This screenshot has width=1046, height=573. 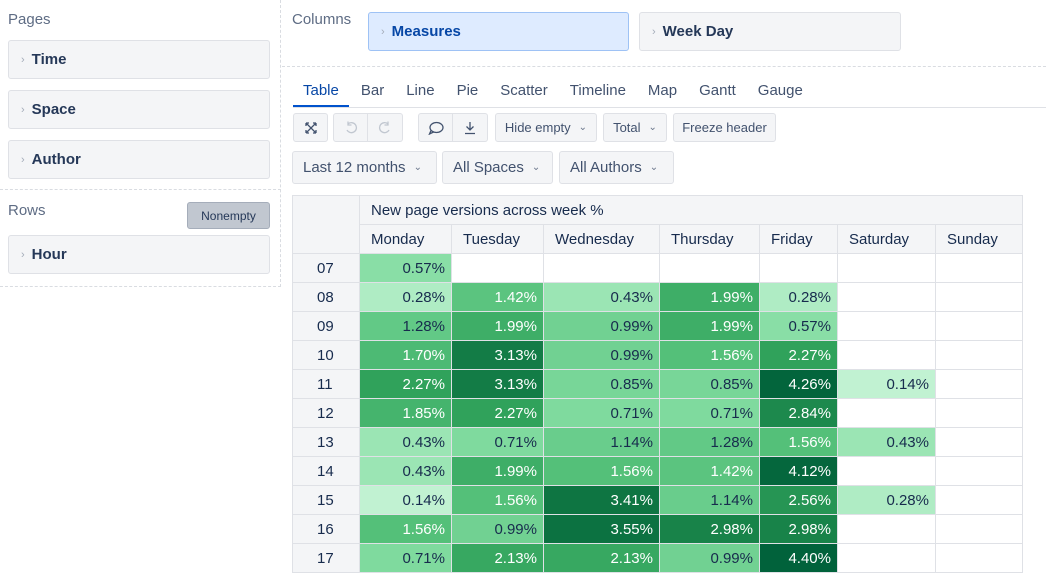 I want to click on comment-button, so click(x=435, y=127).